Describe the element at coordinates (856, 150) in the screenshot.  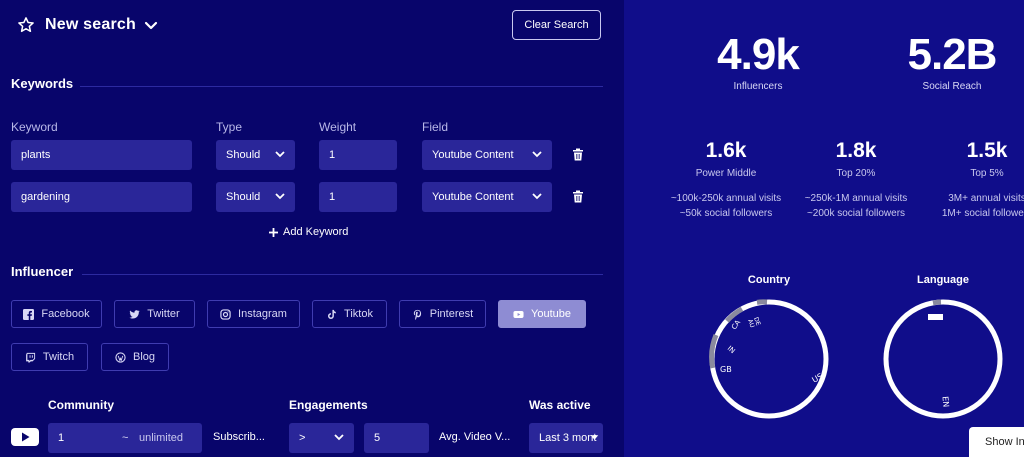
I see `tier-count: 1.8k` at that location.